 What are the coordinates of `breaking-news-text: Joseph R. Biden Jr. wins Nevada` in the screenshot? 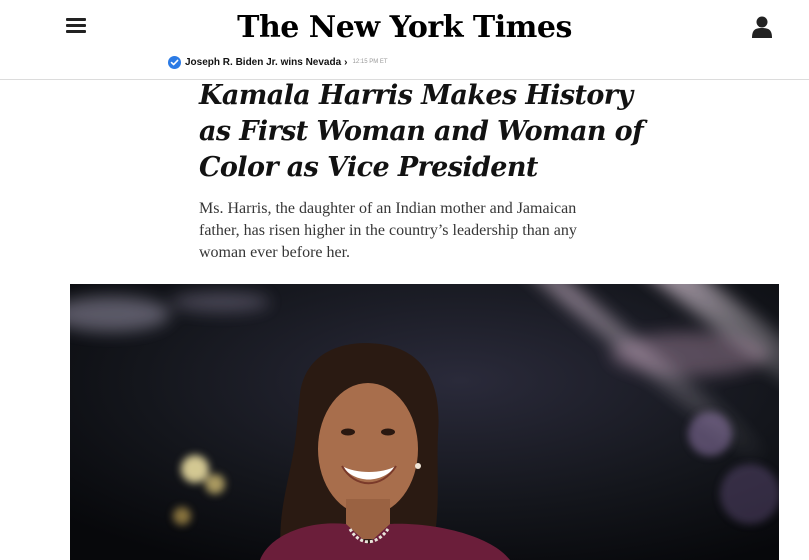 It's located at (263, 62).